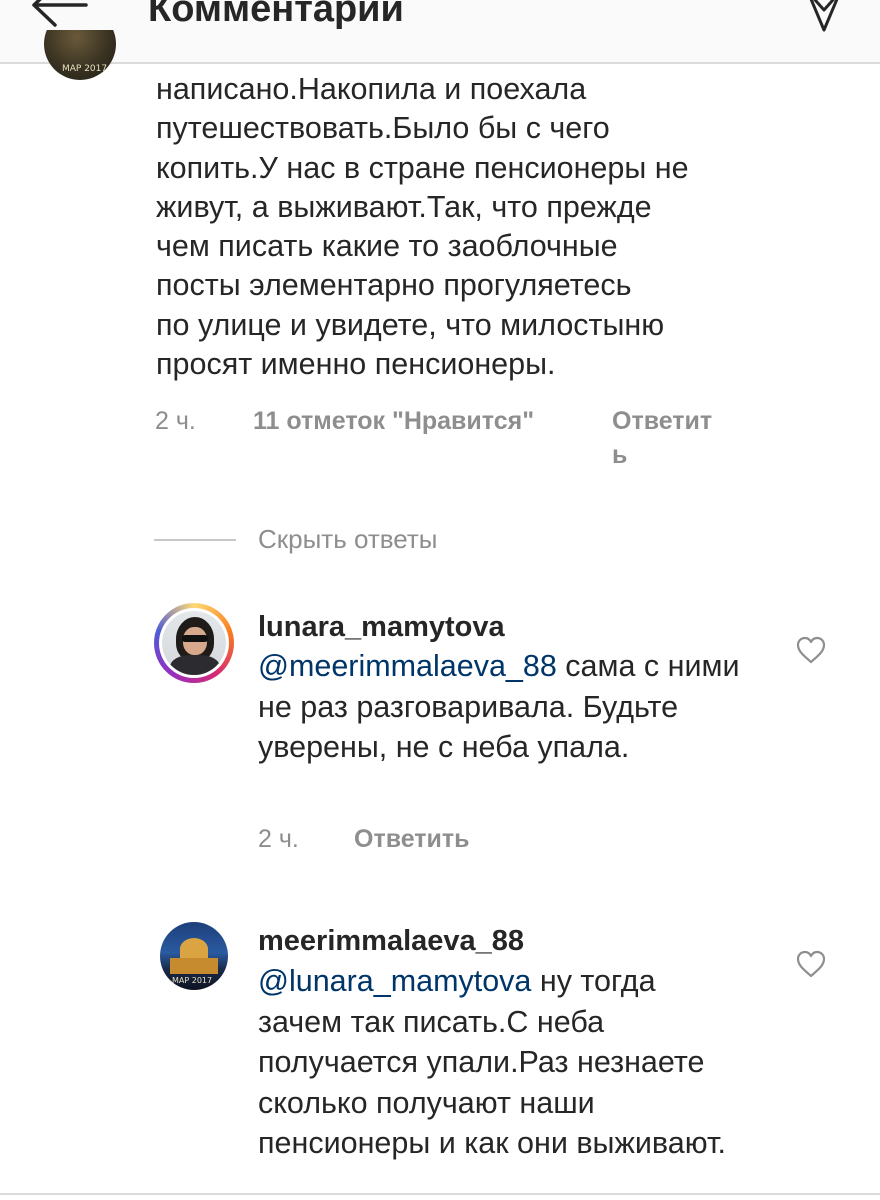 This screenshot has width=880, height=1200. I want to click on reply-username: meerimmalaeva_88, so click(391, 941).